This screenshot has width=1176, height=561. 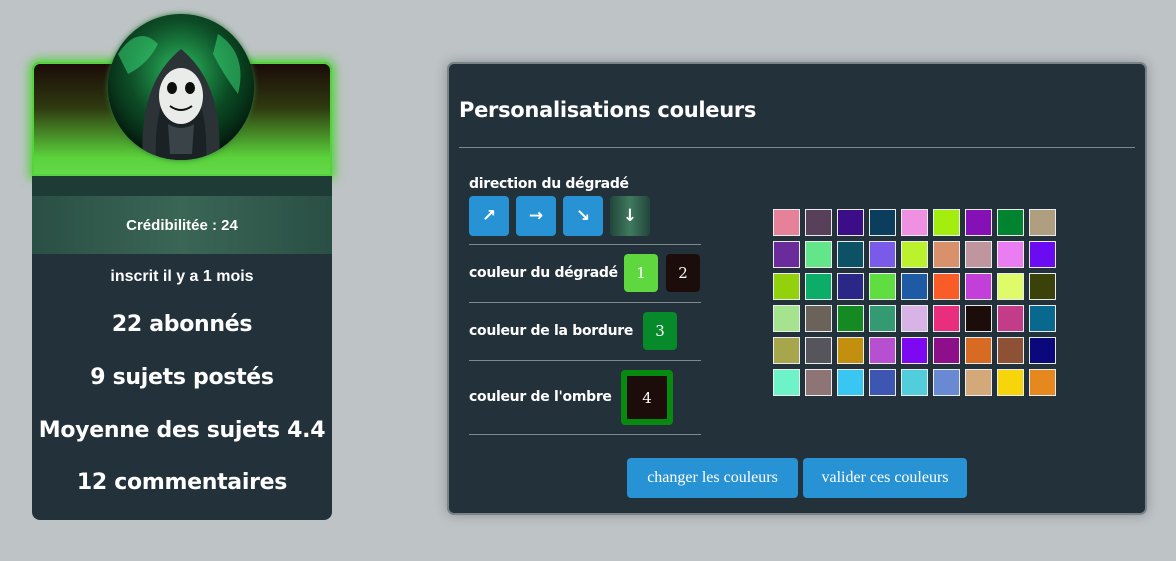 I want to click on color-swatch: #3c56b2, so click(x=882, y=382).